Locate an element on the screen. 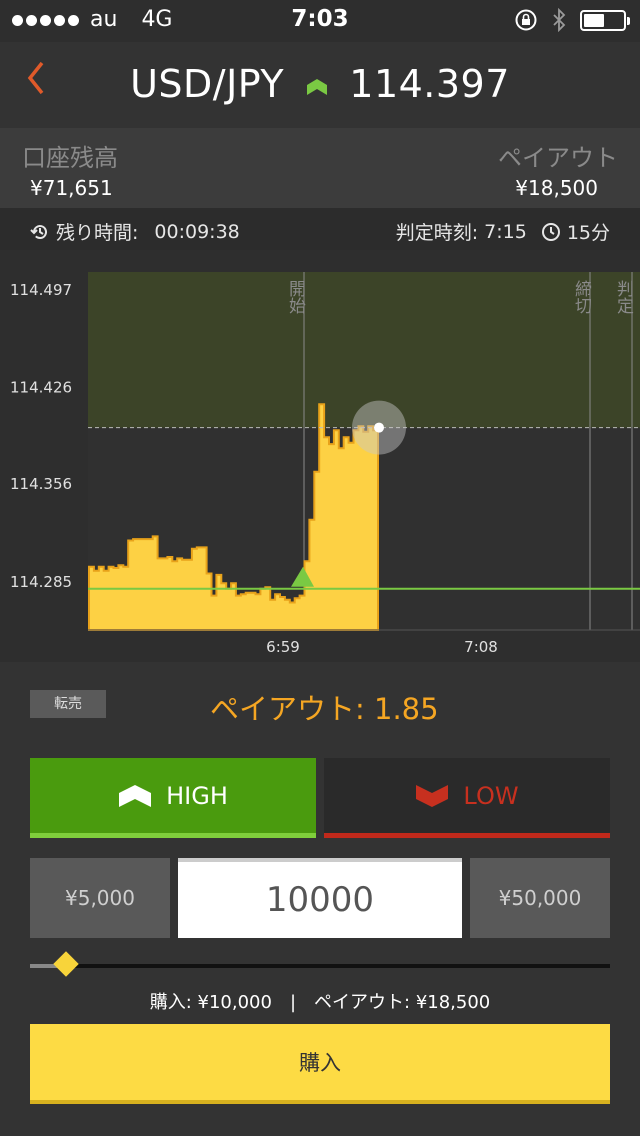  buy-button: 購入 is located at coordinates (320, 1064).